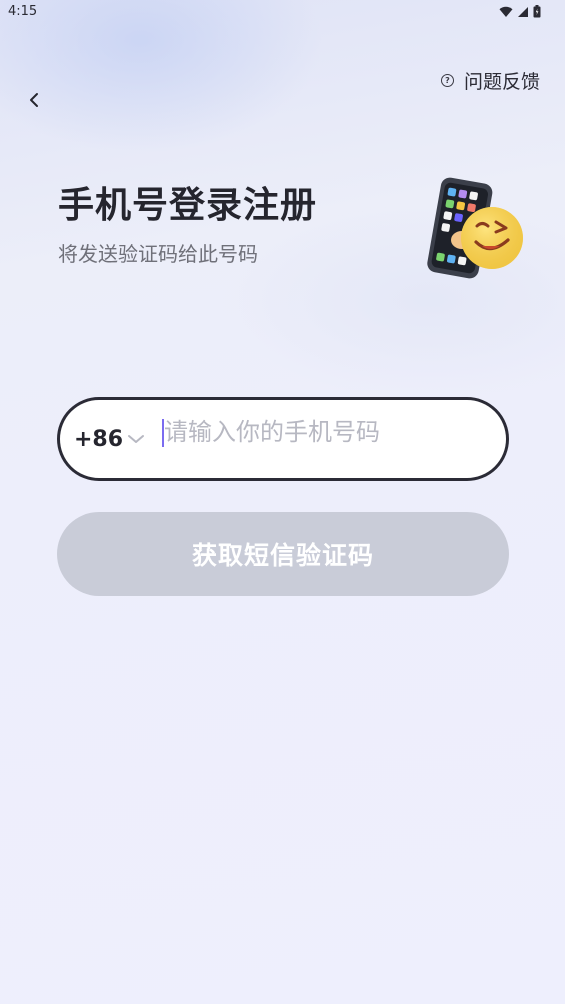 Image resolution: width=565 pixels, height=1004 pixels. I want to click on feedback-label: 问题反馈, so click(501, 81).